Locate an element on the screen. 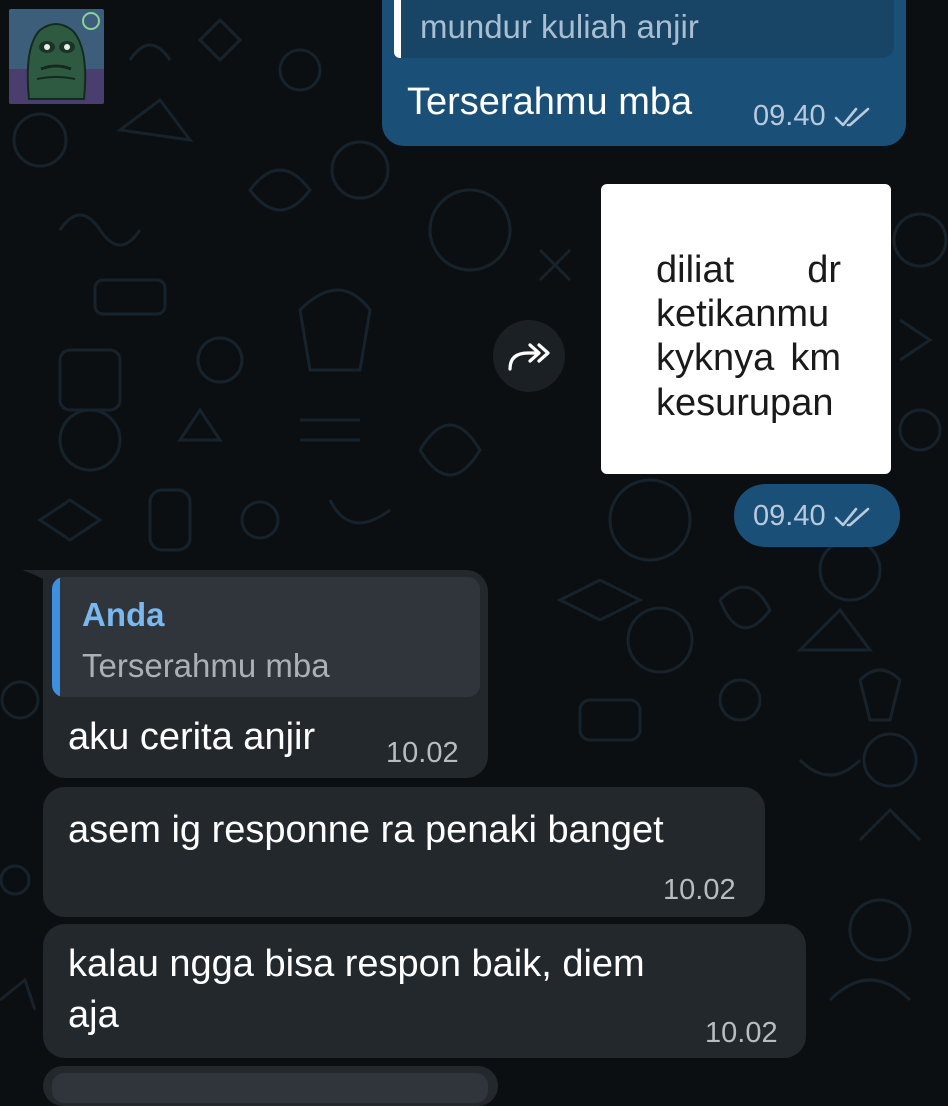  reply-quote: Anda Terserahmu mba is located at coordinates (266, 637).